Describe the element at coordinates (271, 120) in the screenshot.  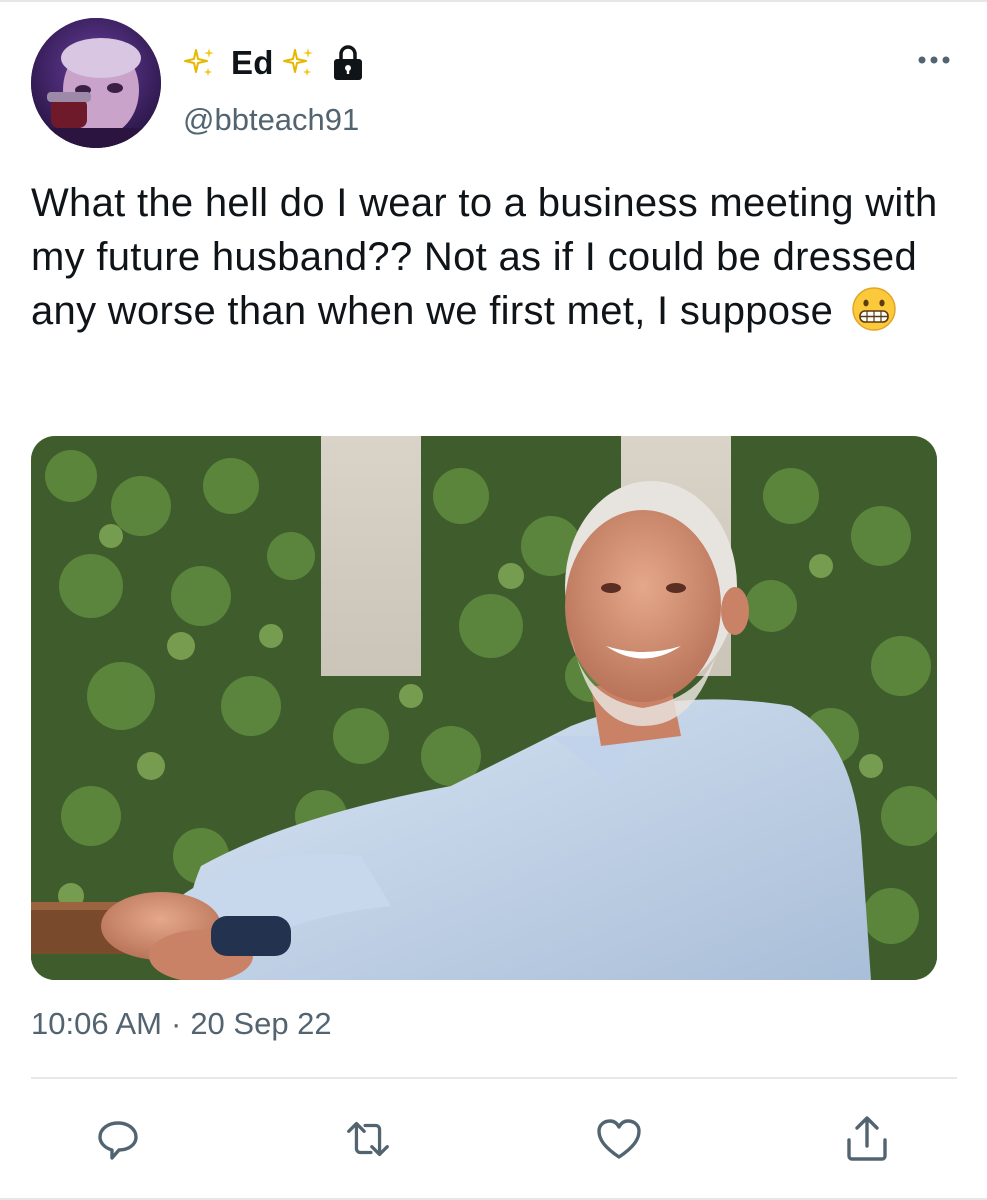
I see `author-handle: @bbteach91` at that location.